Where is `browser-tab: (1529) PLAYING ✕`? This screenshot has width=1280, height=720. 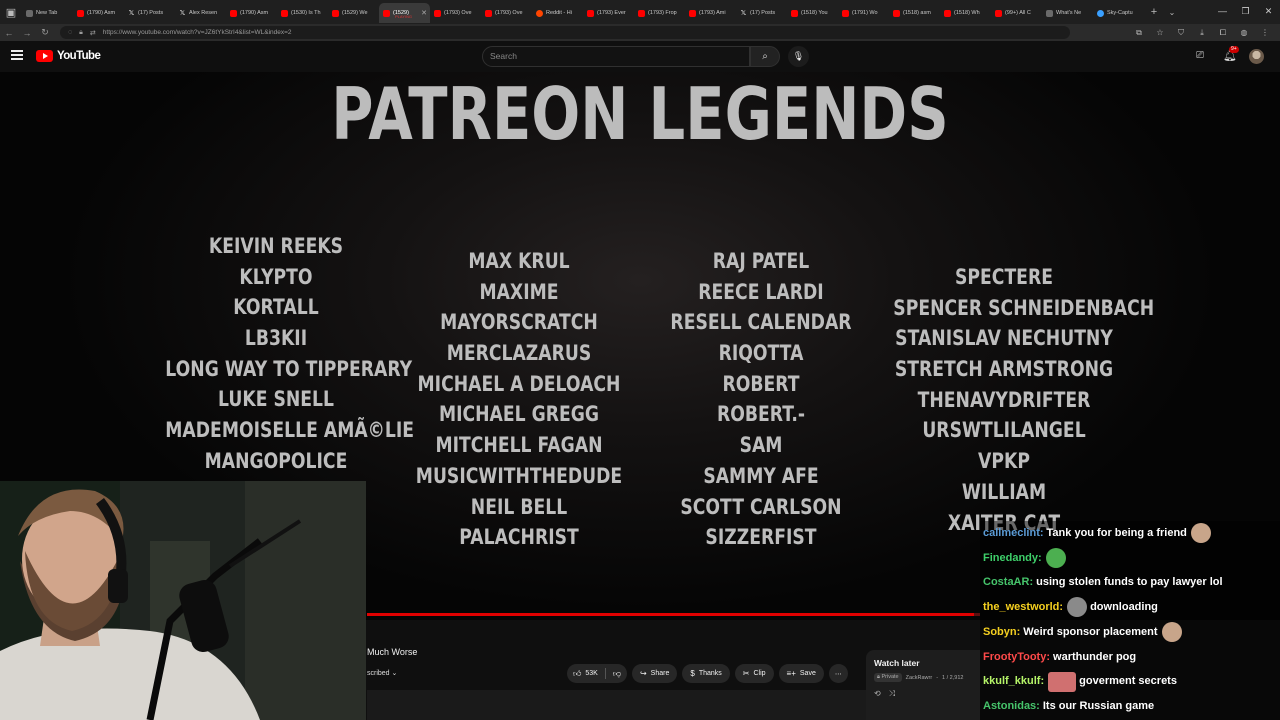 browser-tab: (1529) PLAYING ✕ is located at coordinates (404, 13).